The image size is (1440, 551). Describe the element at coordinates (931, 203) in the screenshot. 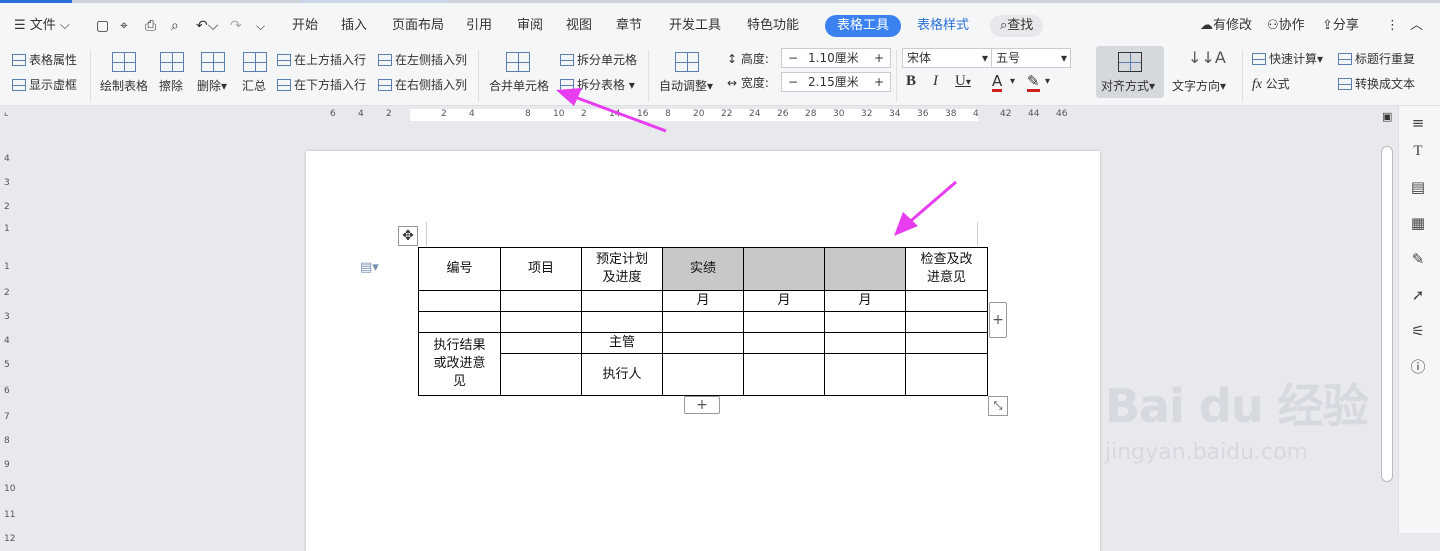

I see `arrow-to-cells` at that location.